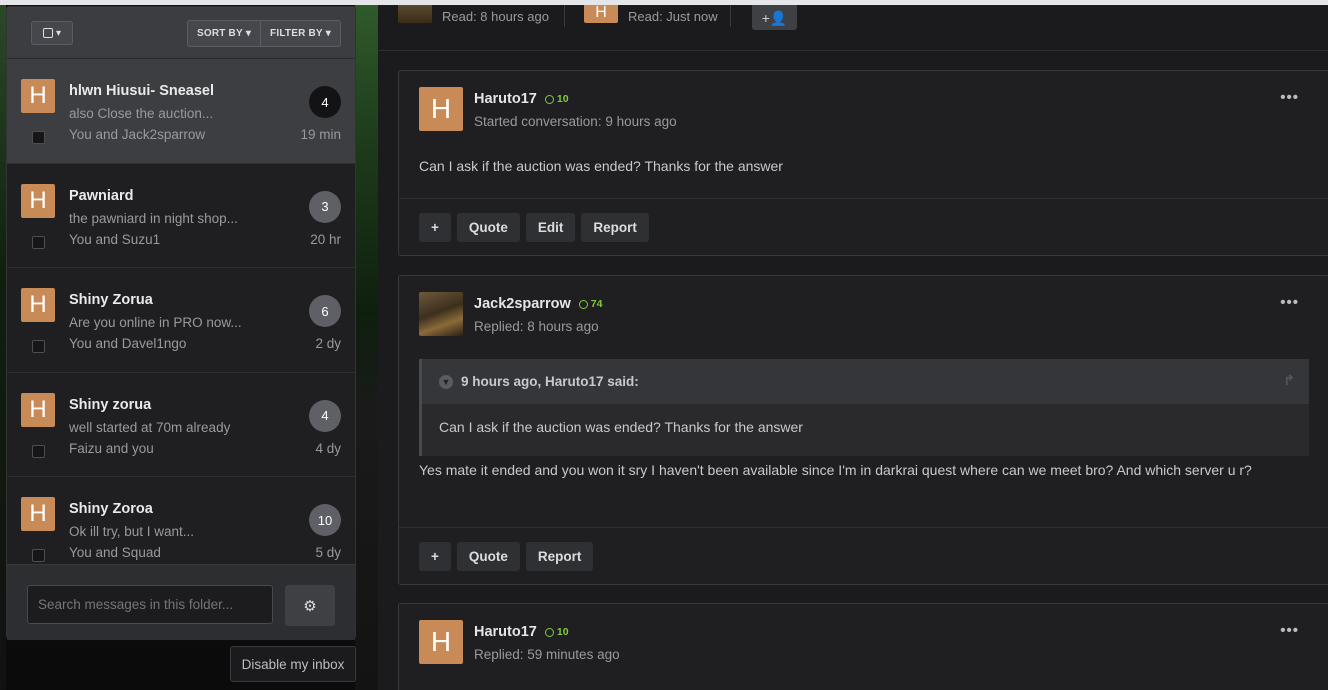 The width and height of the screenshot is (1328, 690). Describe the element at coordinates (774, 17) in the screenshot. I see `add-participant-button: +👤` at that location.